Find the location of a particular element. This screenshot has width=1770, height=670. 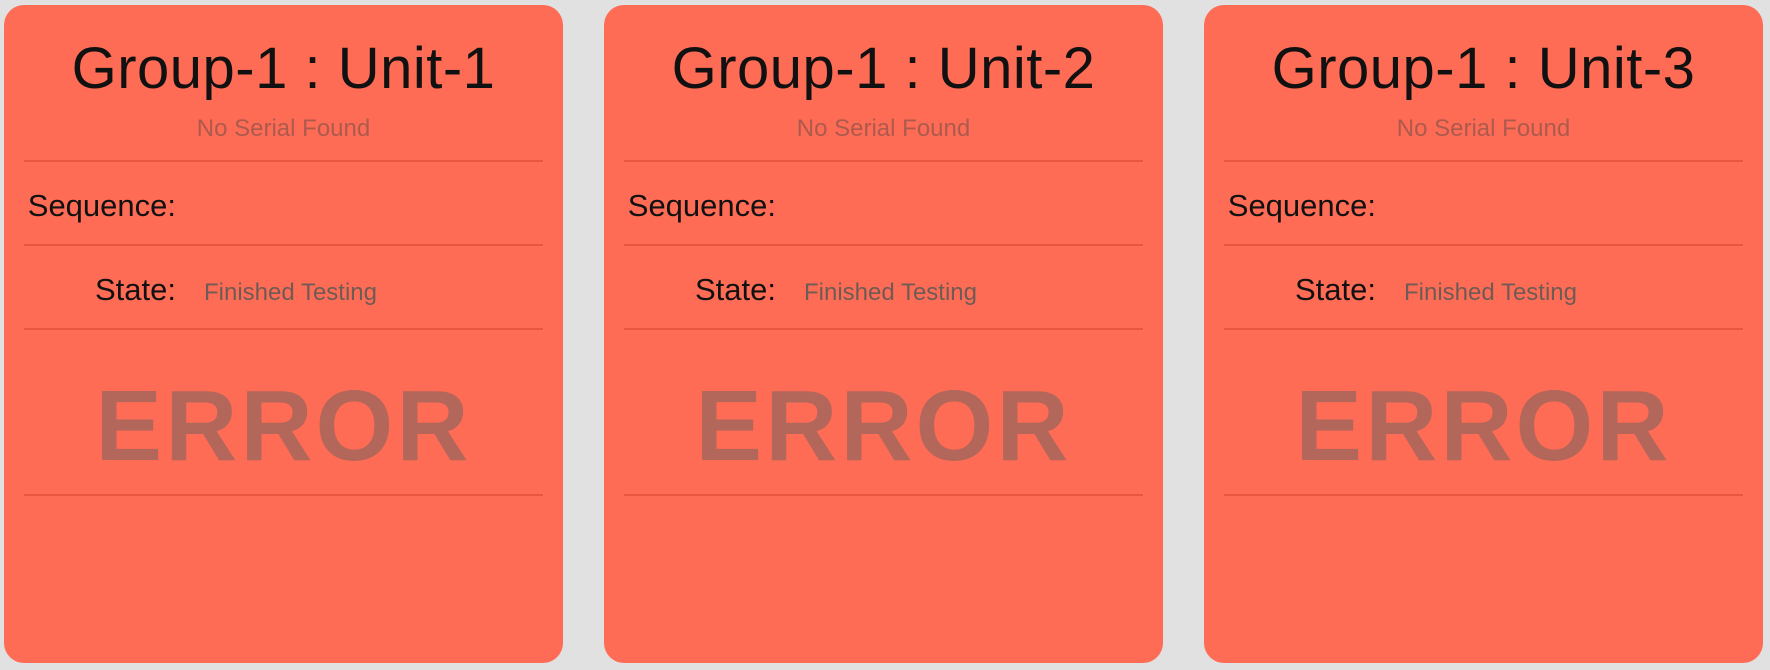

unit-title: Group-1 : Unit-2 is located at coordinates (883, 68).